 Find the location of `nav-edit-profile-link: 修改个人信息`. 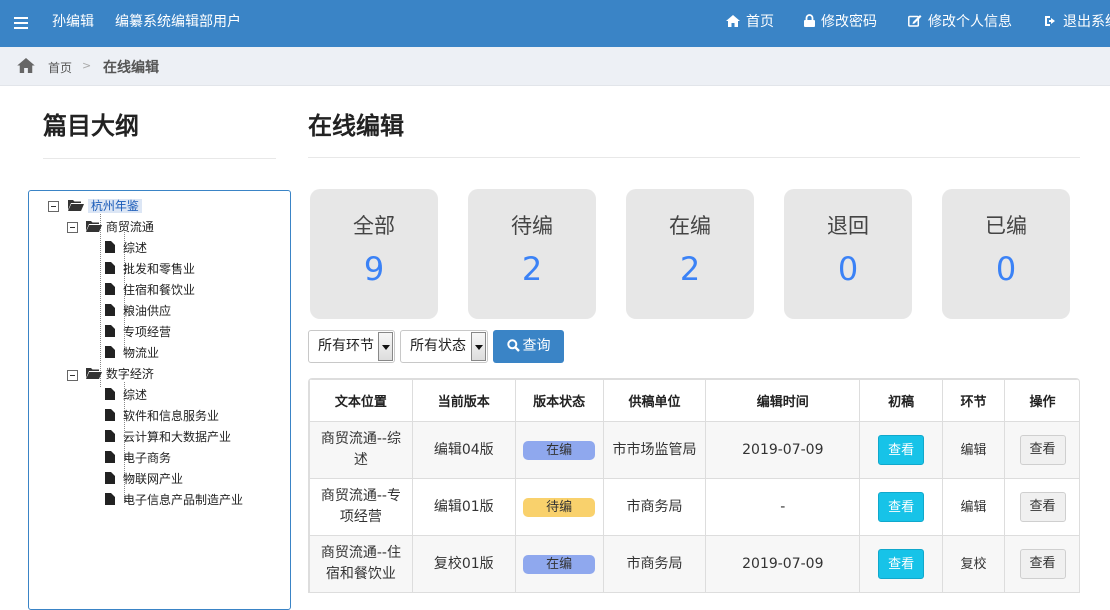

nav-edit-profile-link: 修改个人信息 is located at coordinates (960, 23).